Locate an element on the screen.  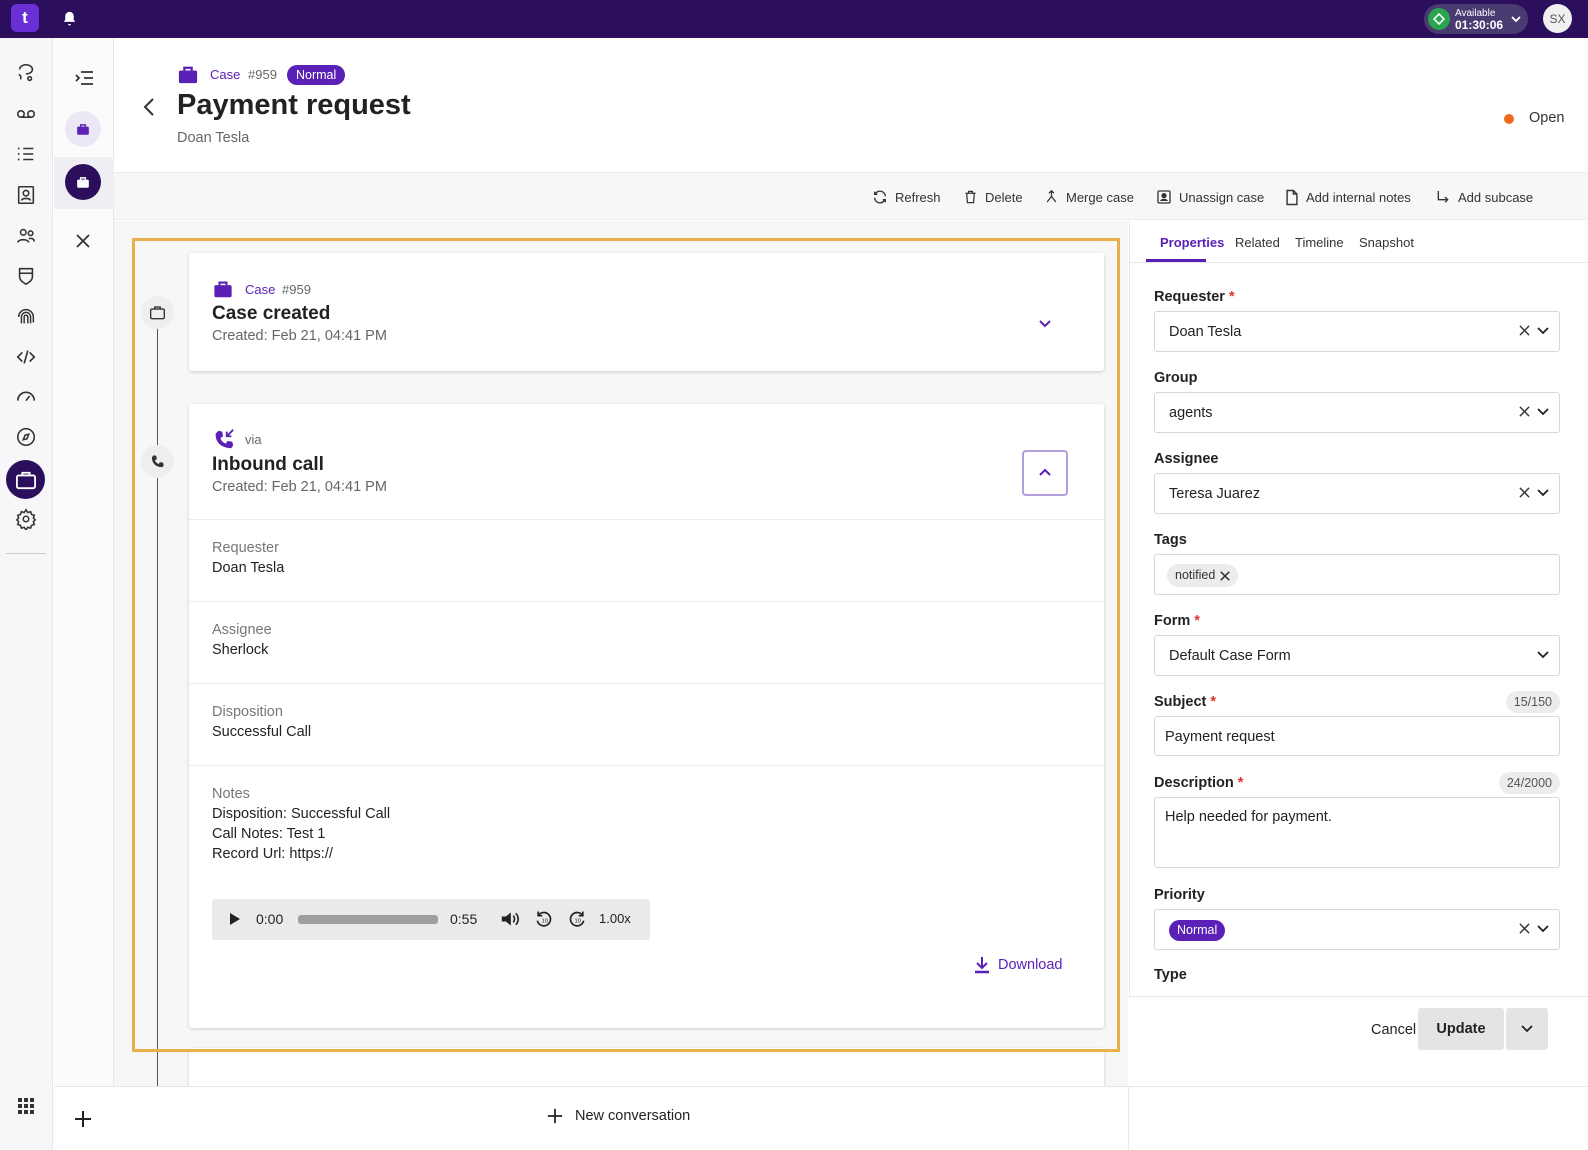
add-subcase-button: Add subcase is located at coordinates (1484, 197).